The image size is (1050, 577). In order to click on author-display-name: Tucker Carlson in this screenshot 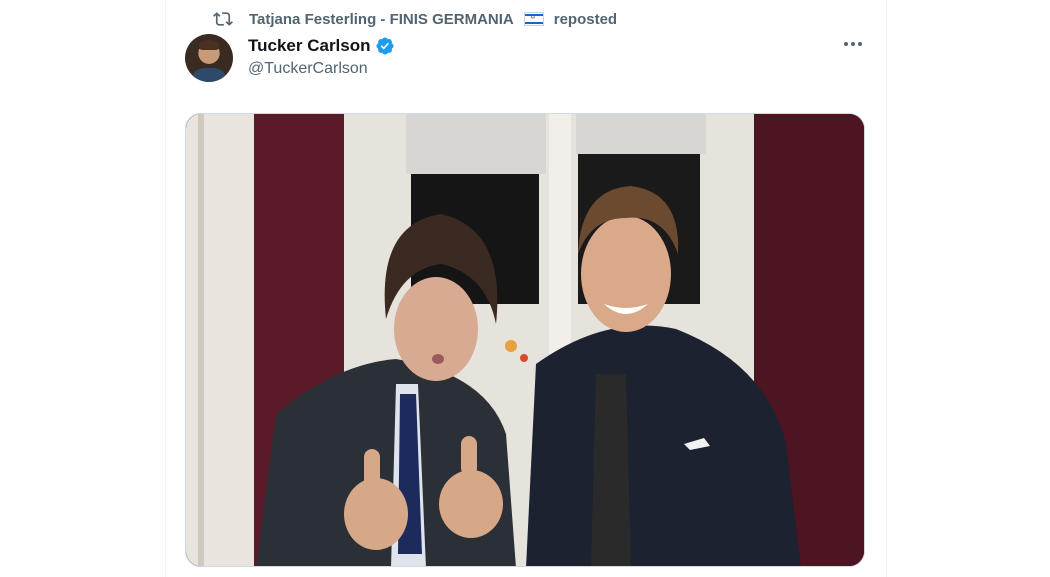, I will do `click(309, 46)`.